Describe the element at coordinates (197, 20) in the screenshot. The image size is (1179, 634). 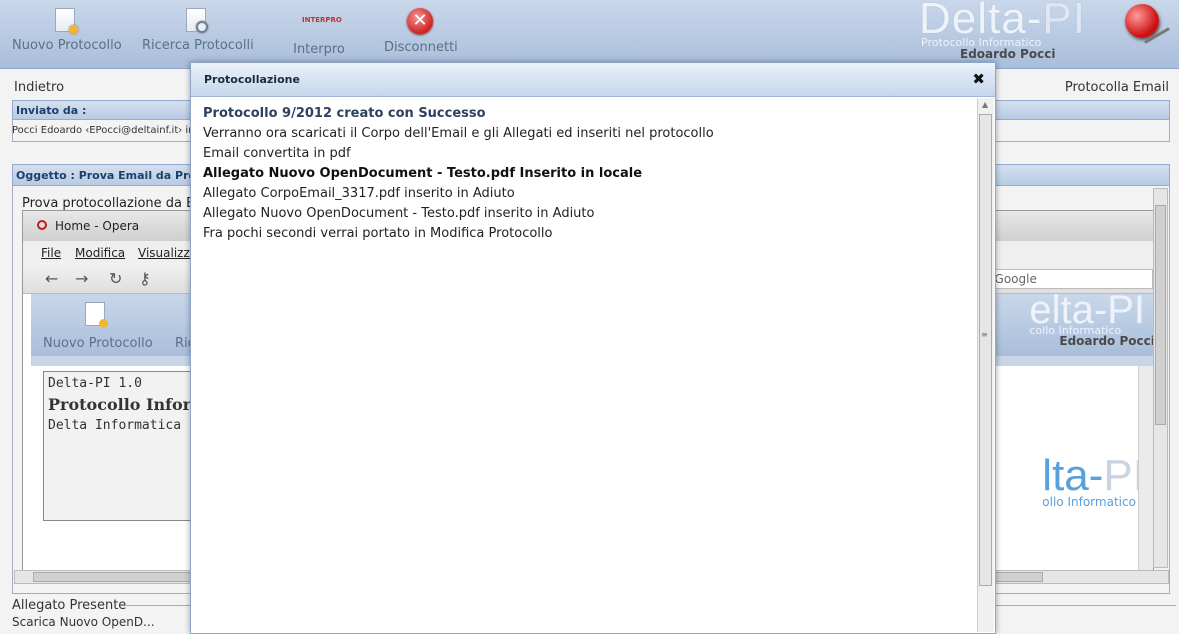
I see `search-document-icon` at that location.